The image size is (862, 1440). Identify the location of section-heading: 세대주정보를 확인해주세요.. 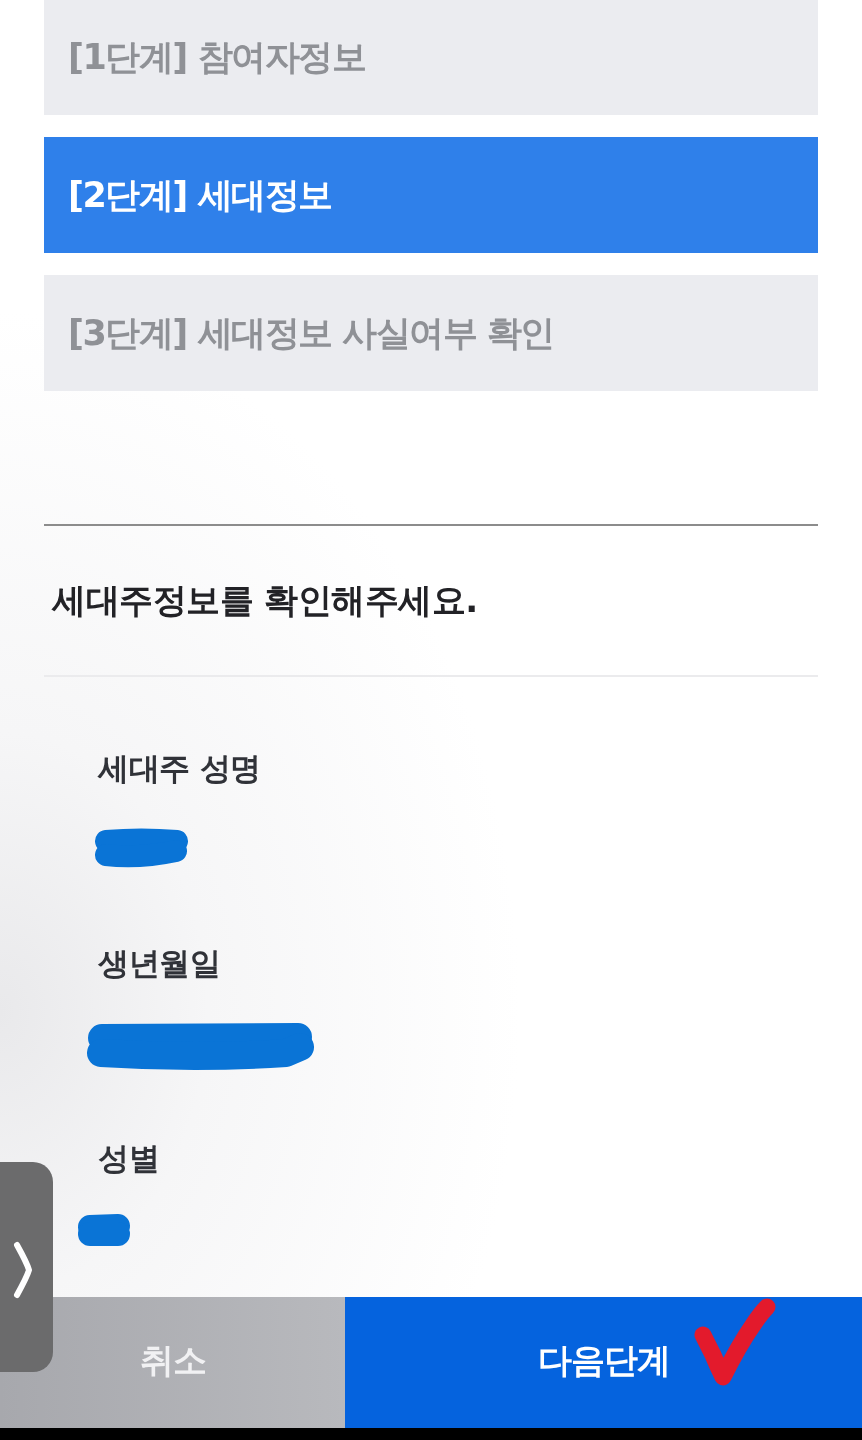
(265, 600).